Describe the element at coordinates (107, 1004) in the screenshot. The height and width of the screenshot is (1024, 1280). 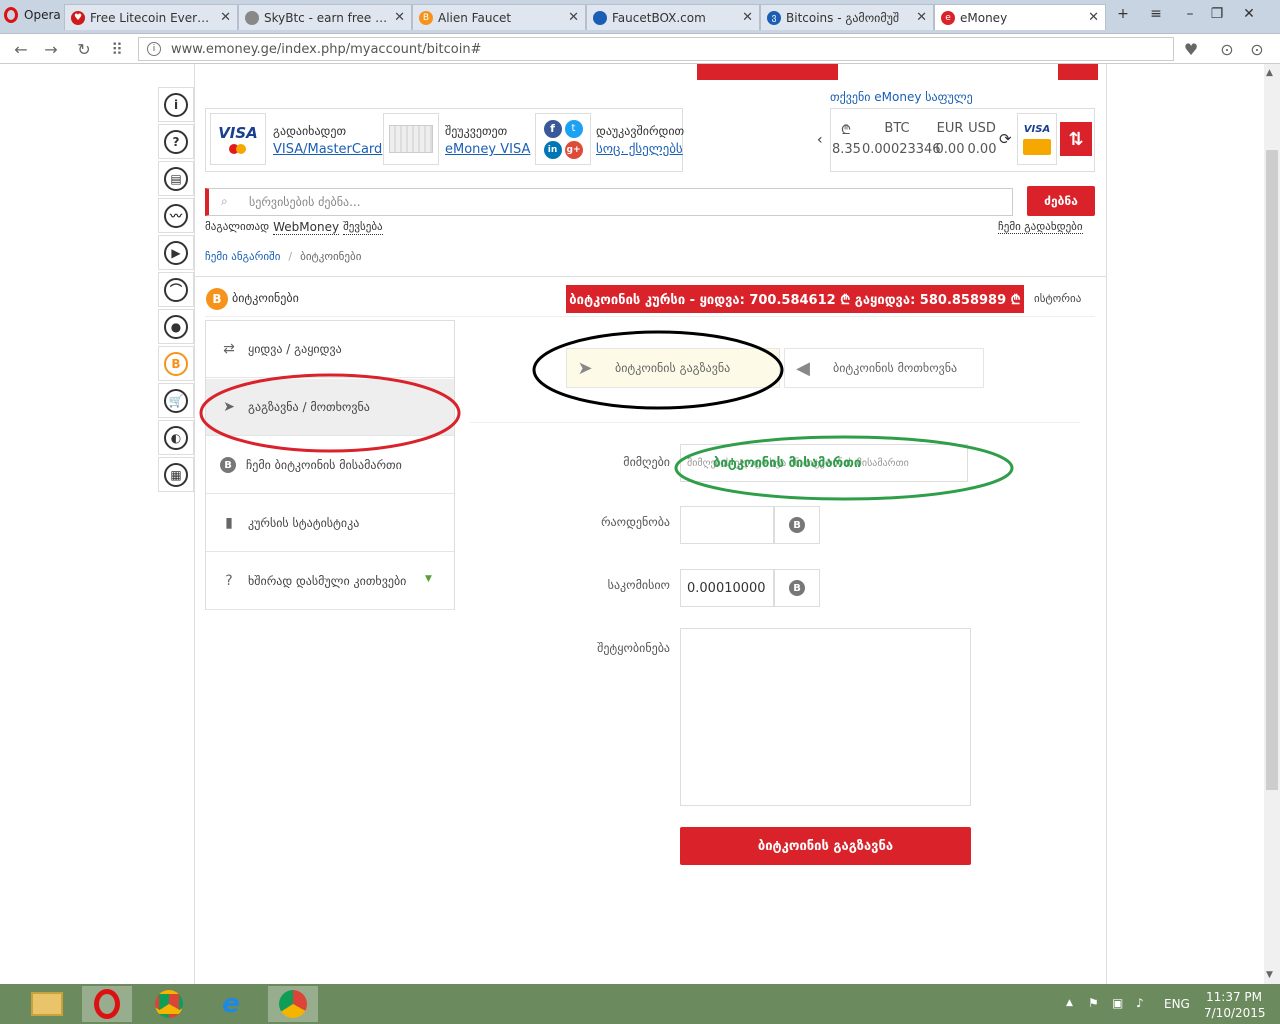
I see `opera-taskbar-icon` at that location.